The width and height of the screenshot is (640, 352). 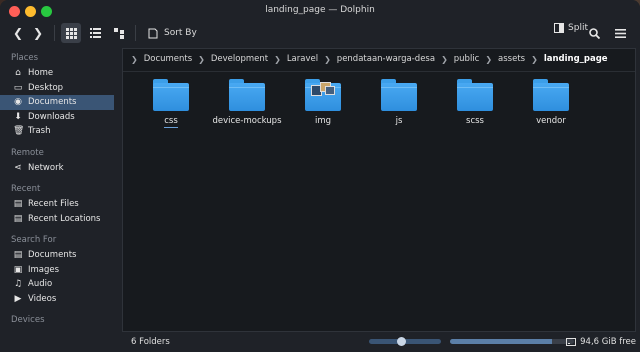 What do you see at coordinates (28, 320) in the screenshot?
I see `devices-section-title: Devices` at bounding box center [28, 320].